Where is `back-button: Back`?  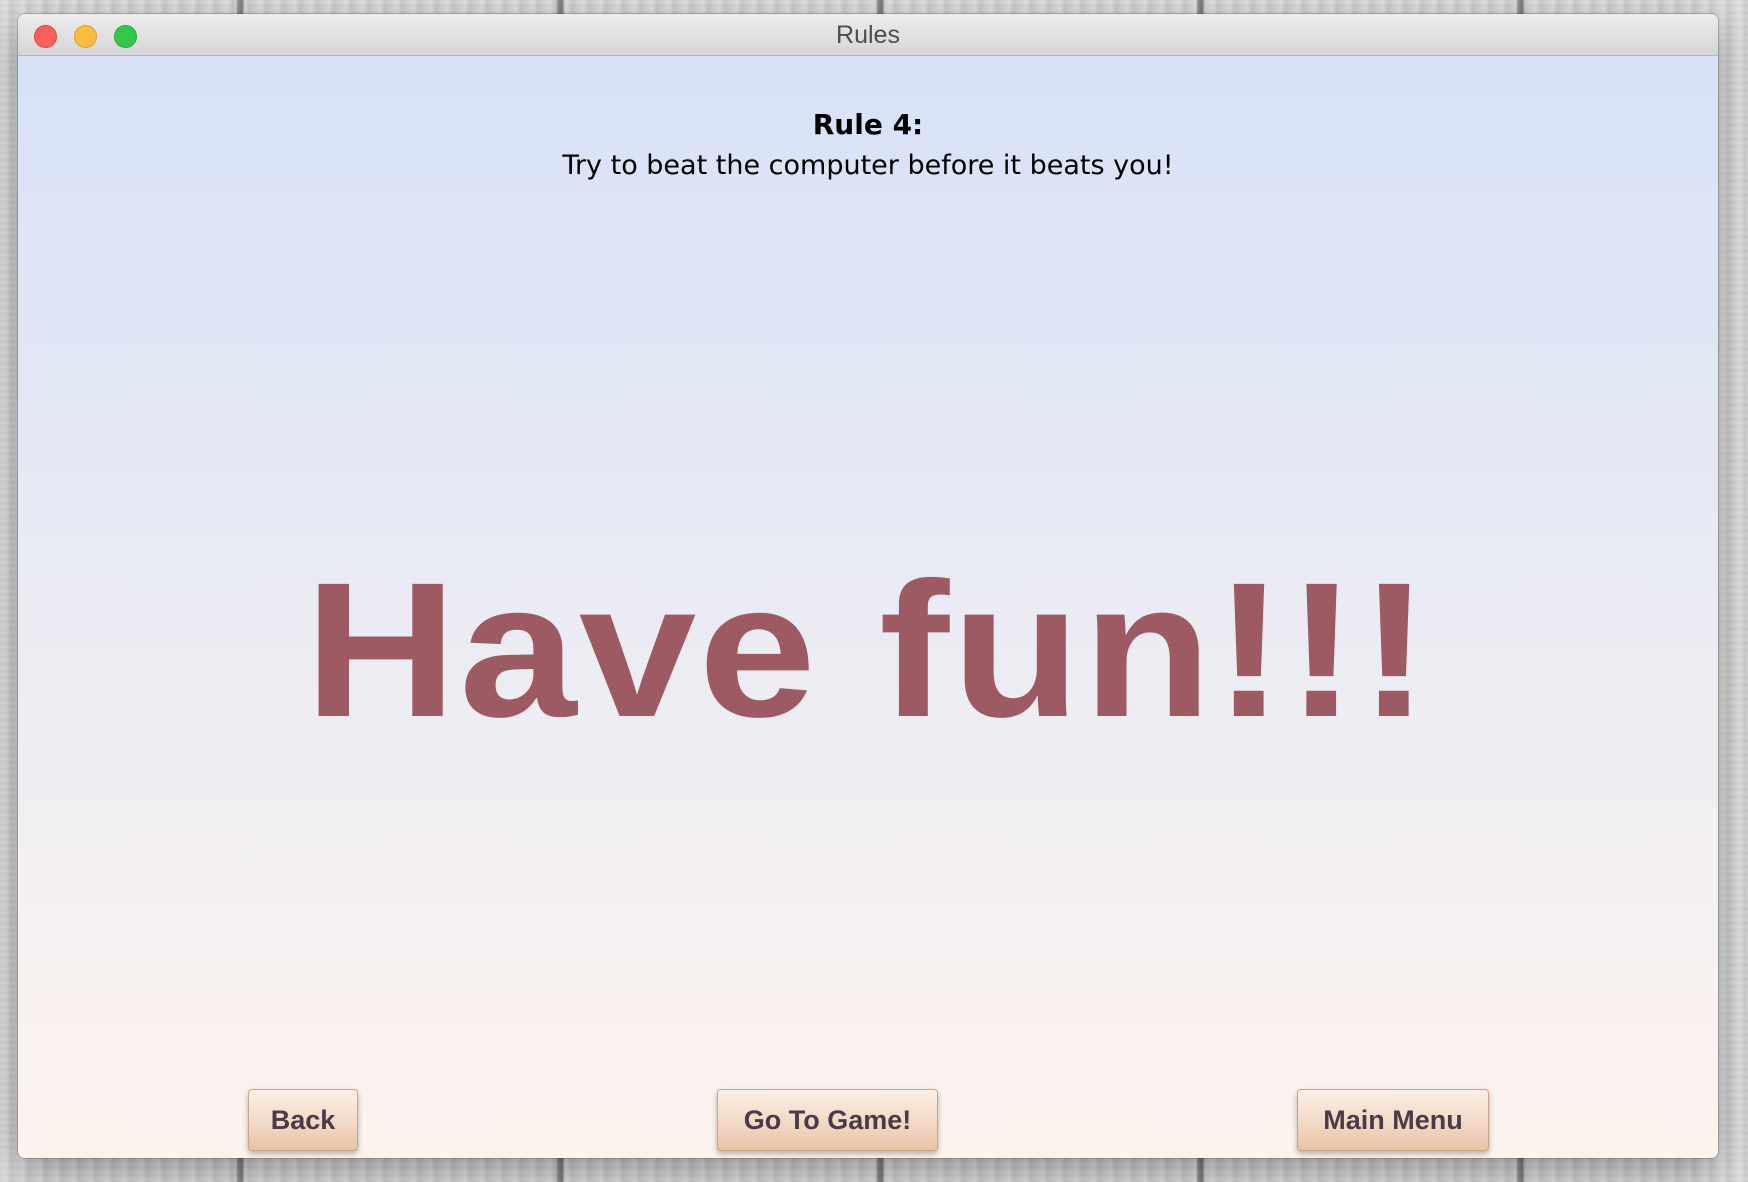
back-button: Back is located at coordinates (303, 1120).